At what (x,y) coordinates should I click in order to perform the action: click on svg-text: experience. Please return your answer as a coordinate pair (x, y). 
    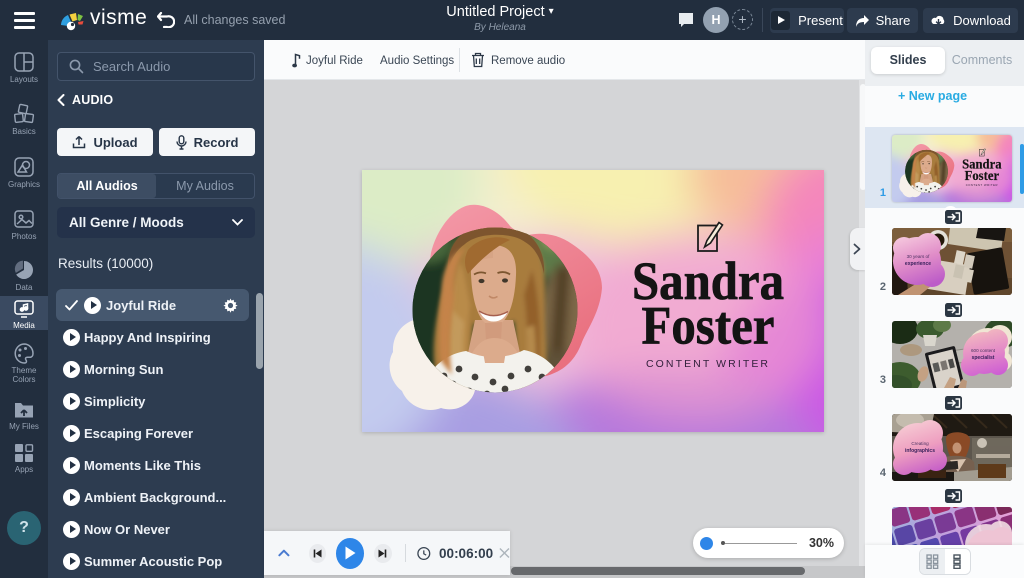
    Looking at the image, I should click on (918, 264).